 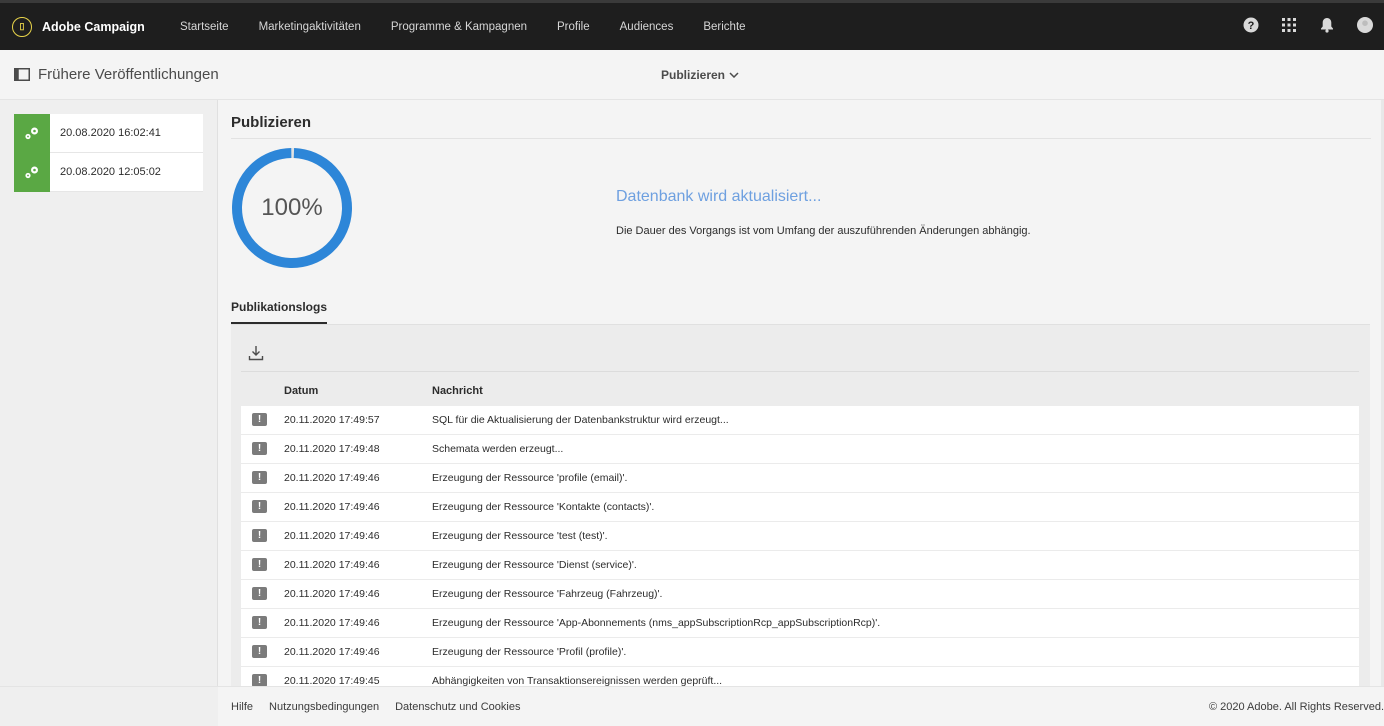 I want to click on publication-date: 20.08.2020 12:05:02, so click(x=110, y=172).